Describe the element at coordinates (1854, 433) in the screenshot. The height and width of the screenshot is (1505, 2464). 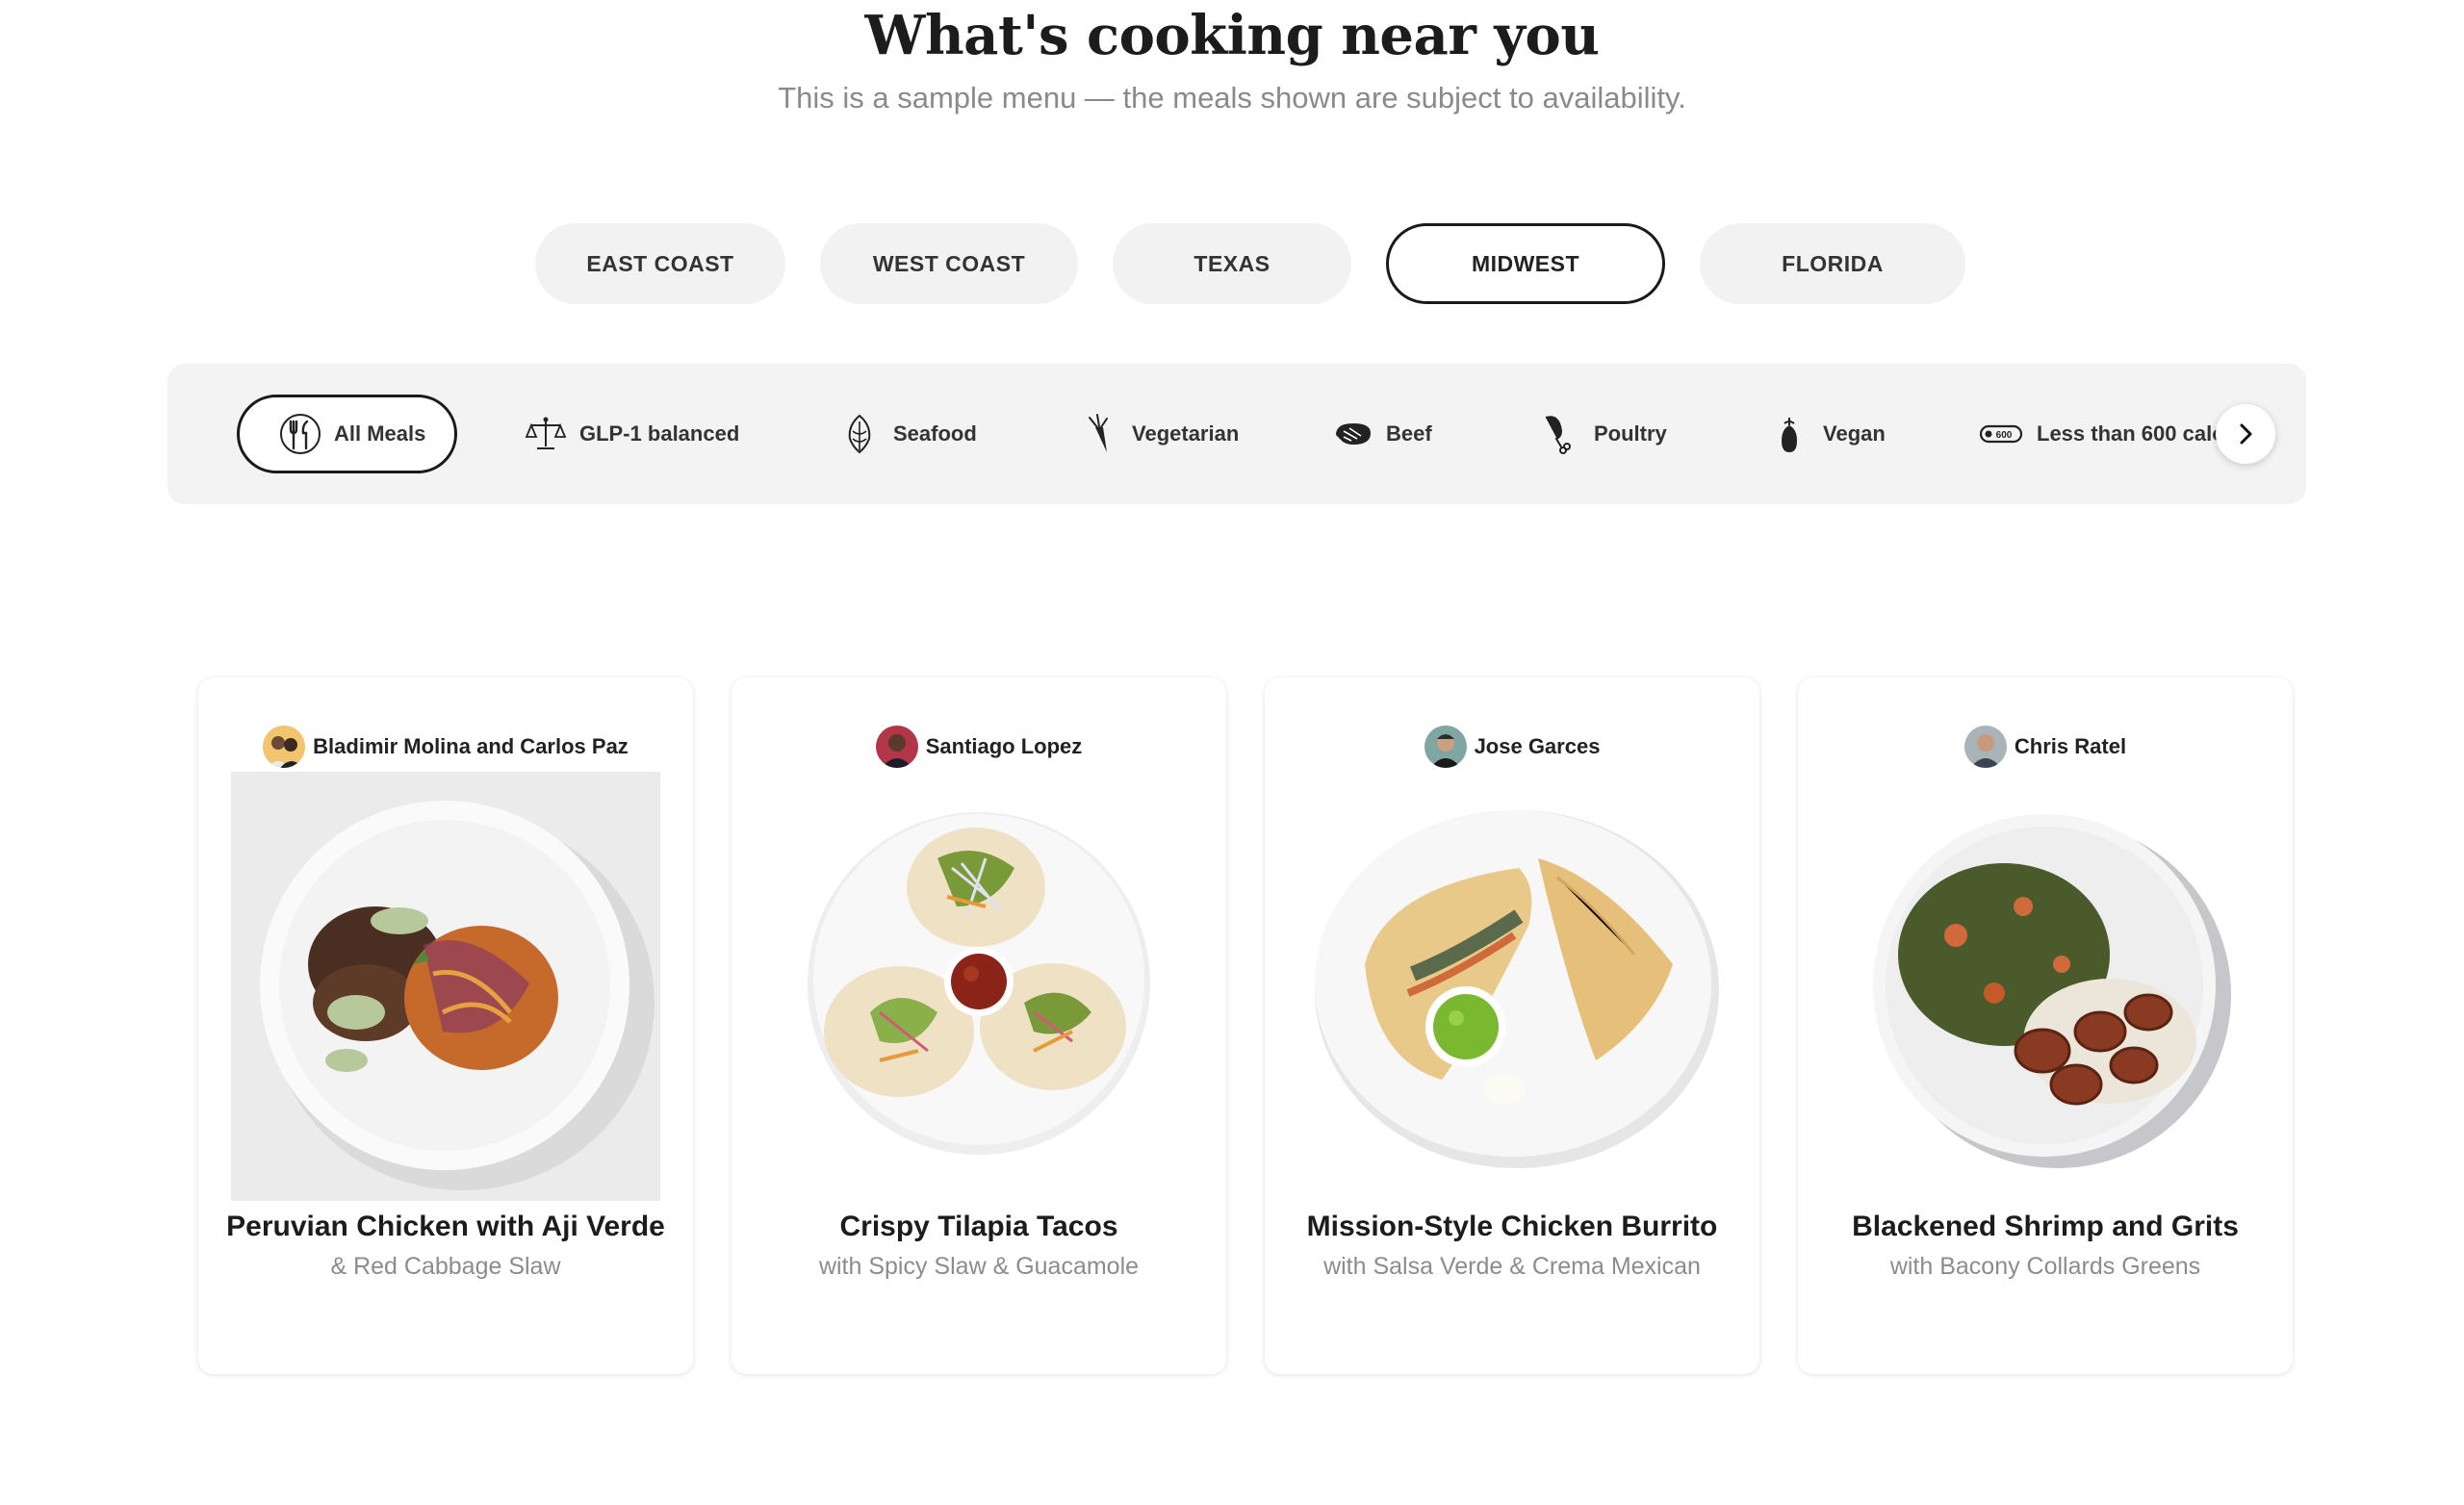
I see `filter-label: Vegan` at that location.